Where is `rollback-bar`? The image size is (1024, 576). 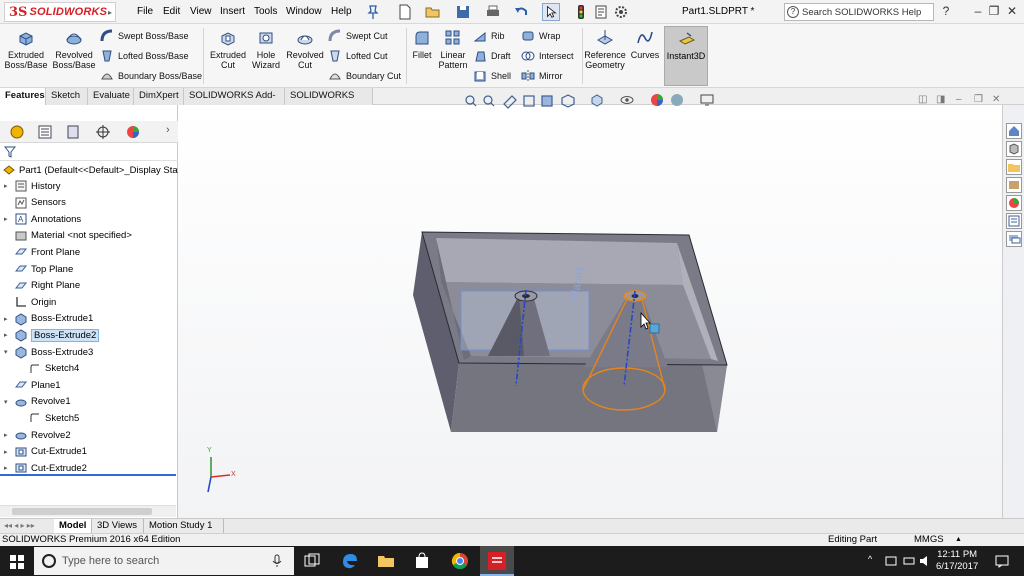 rollback-bar is located at coordinates (88, 475).